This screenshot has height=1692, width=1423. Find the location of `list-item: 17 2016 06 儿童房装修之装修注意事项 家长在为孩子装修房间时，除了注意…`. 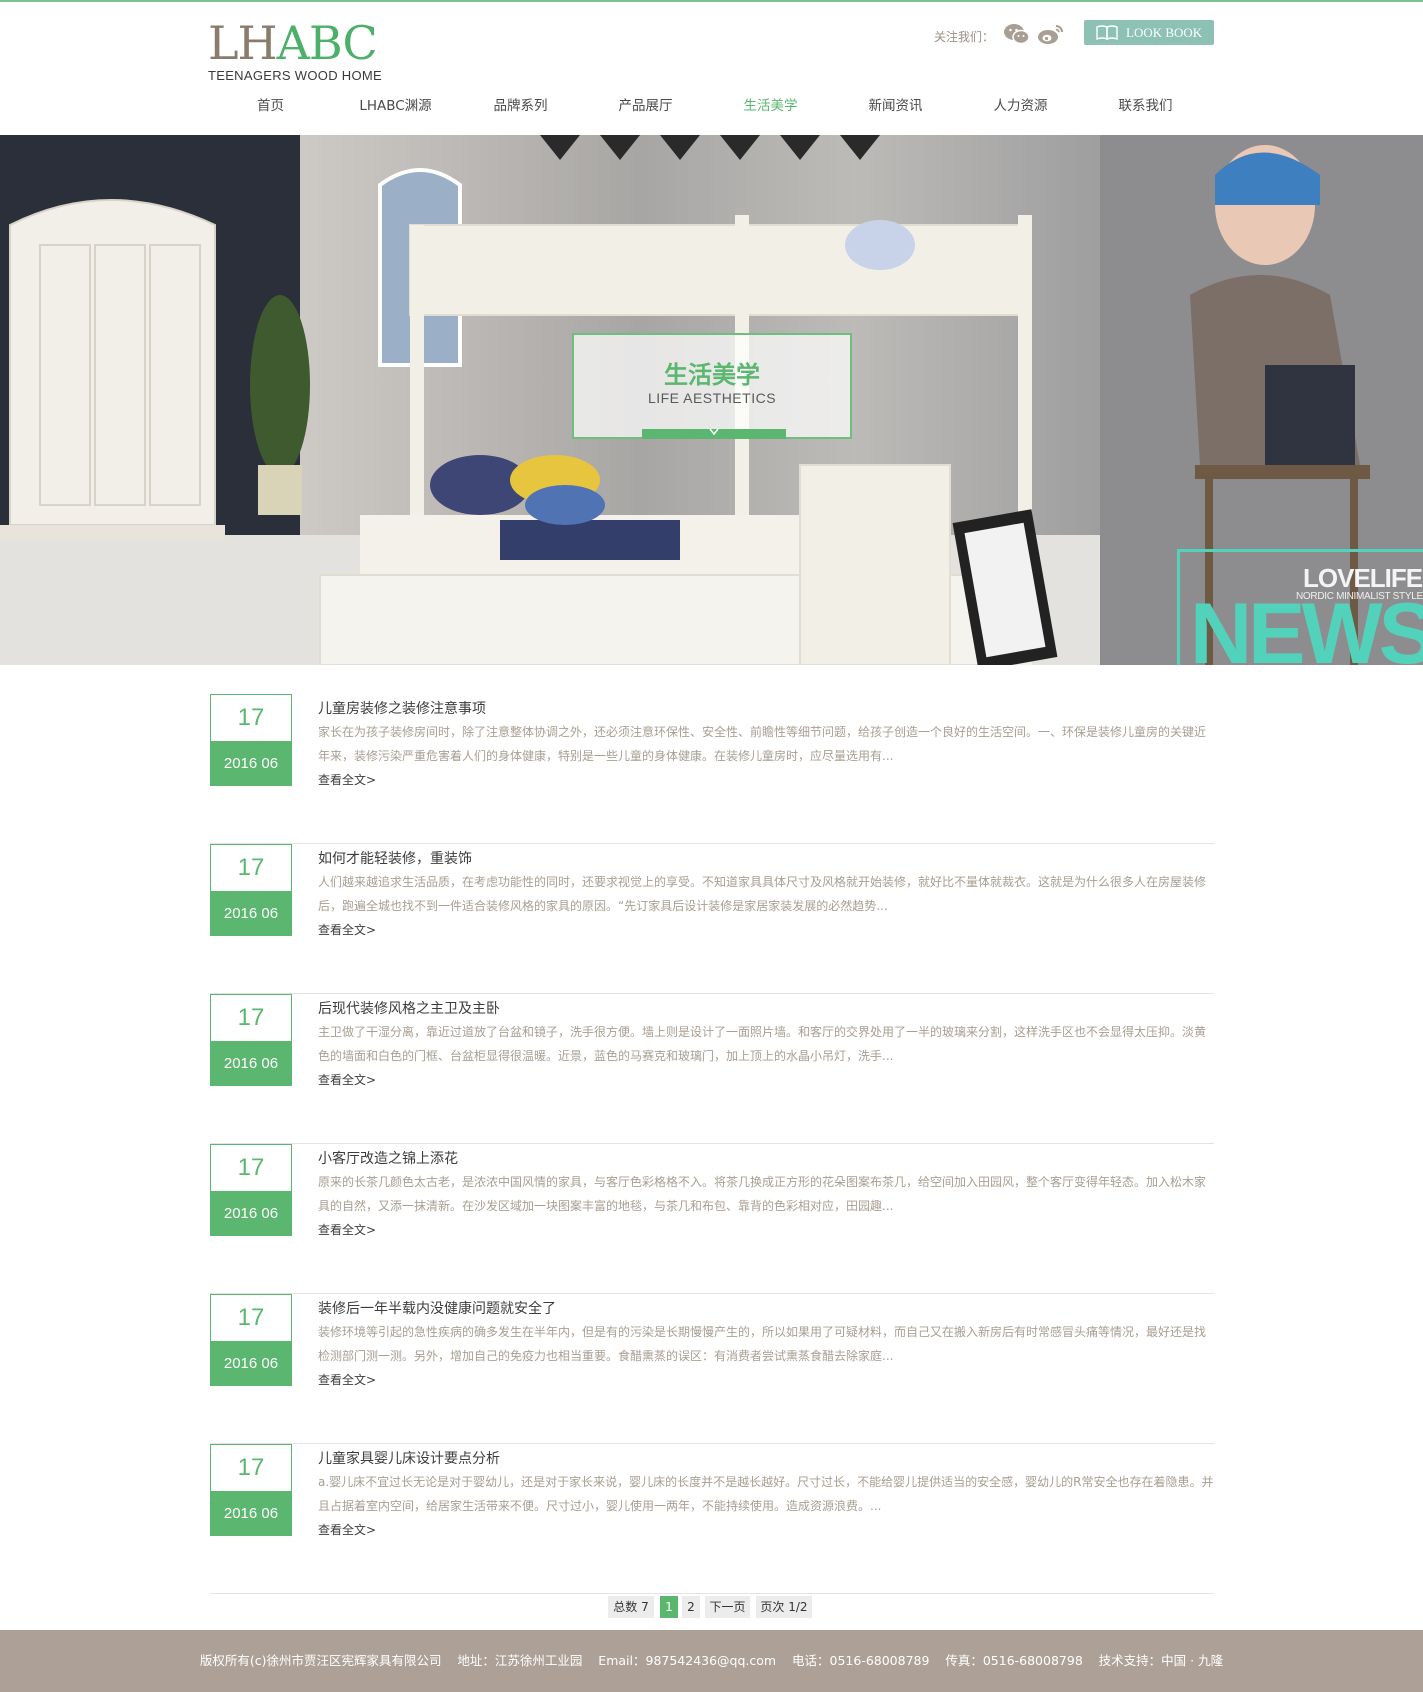

list-item: 17 2016 06 儿童房装修之装修注意事项 家长在为孩子装修房间时，除了注意… is located at coordinates (712, 769).